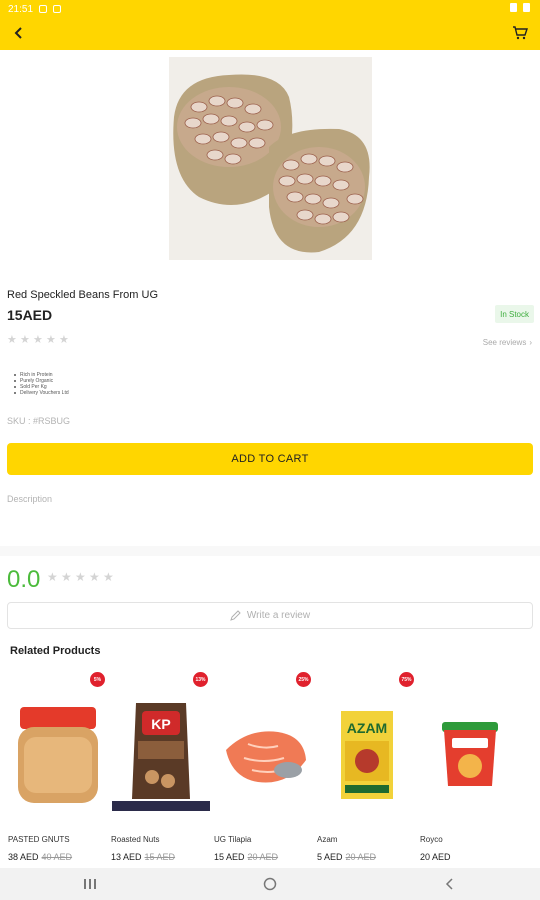  I want to click on current-price: 15 AED, so click(229, 857).